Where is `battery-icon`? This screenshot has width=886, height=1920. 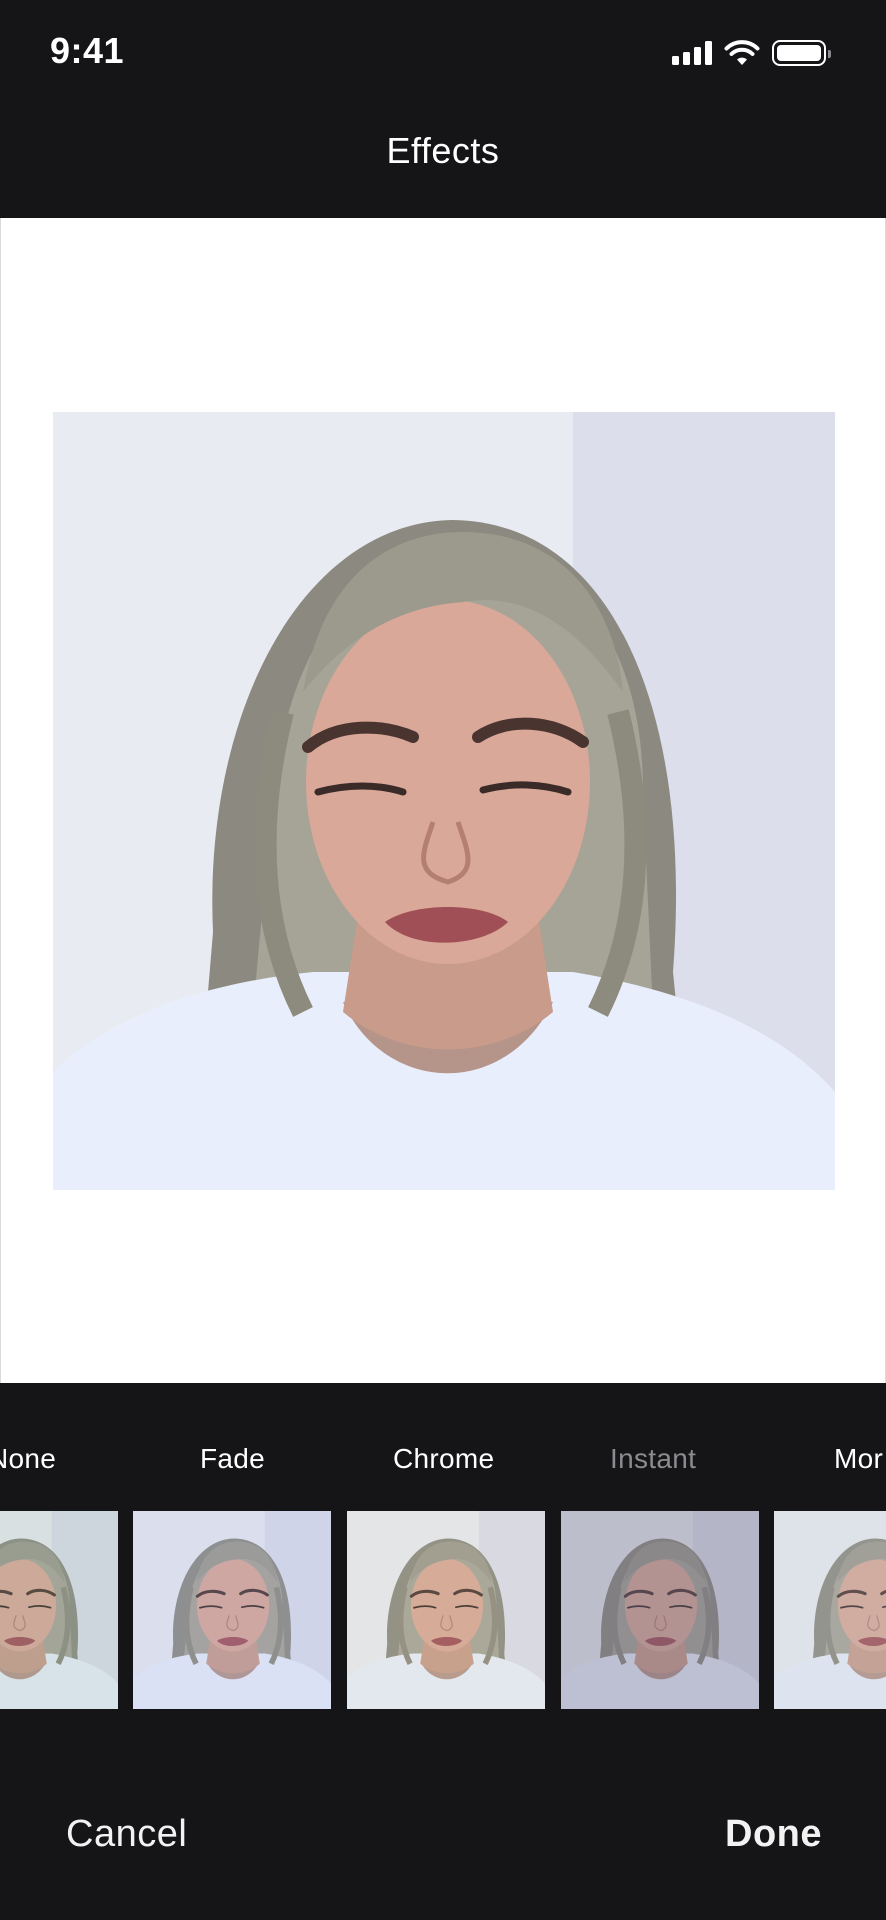
battery-icon is located at coordinates (801, 53).